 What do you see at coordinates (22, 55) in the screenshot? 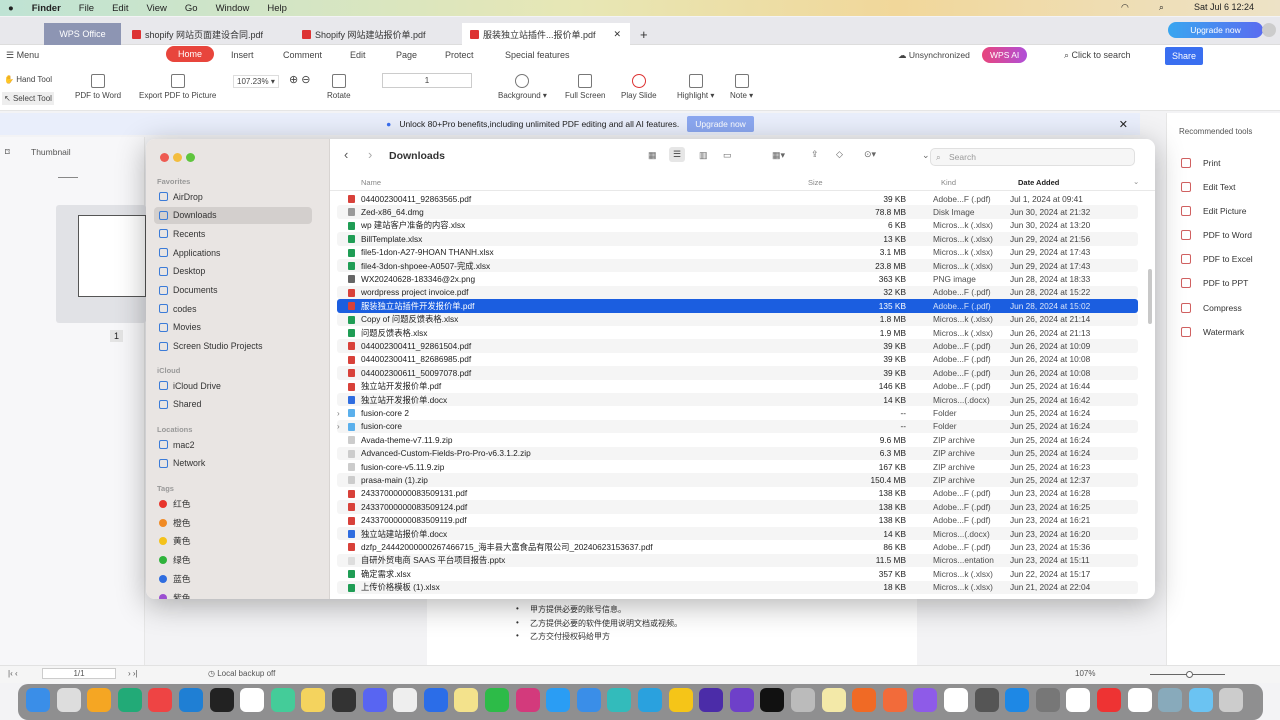
I see `menu-button: ☰ Menu` at bounding box center [22, 55].